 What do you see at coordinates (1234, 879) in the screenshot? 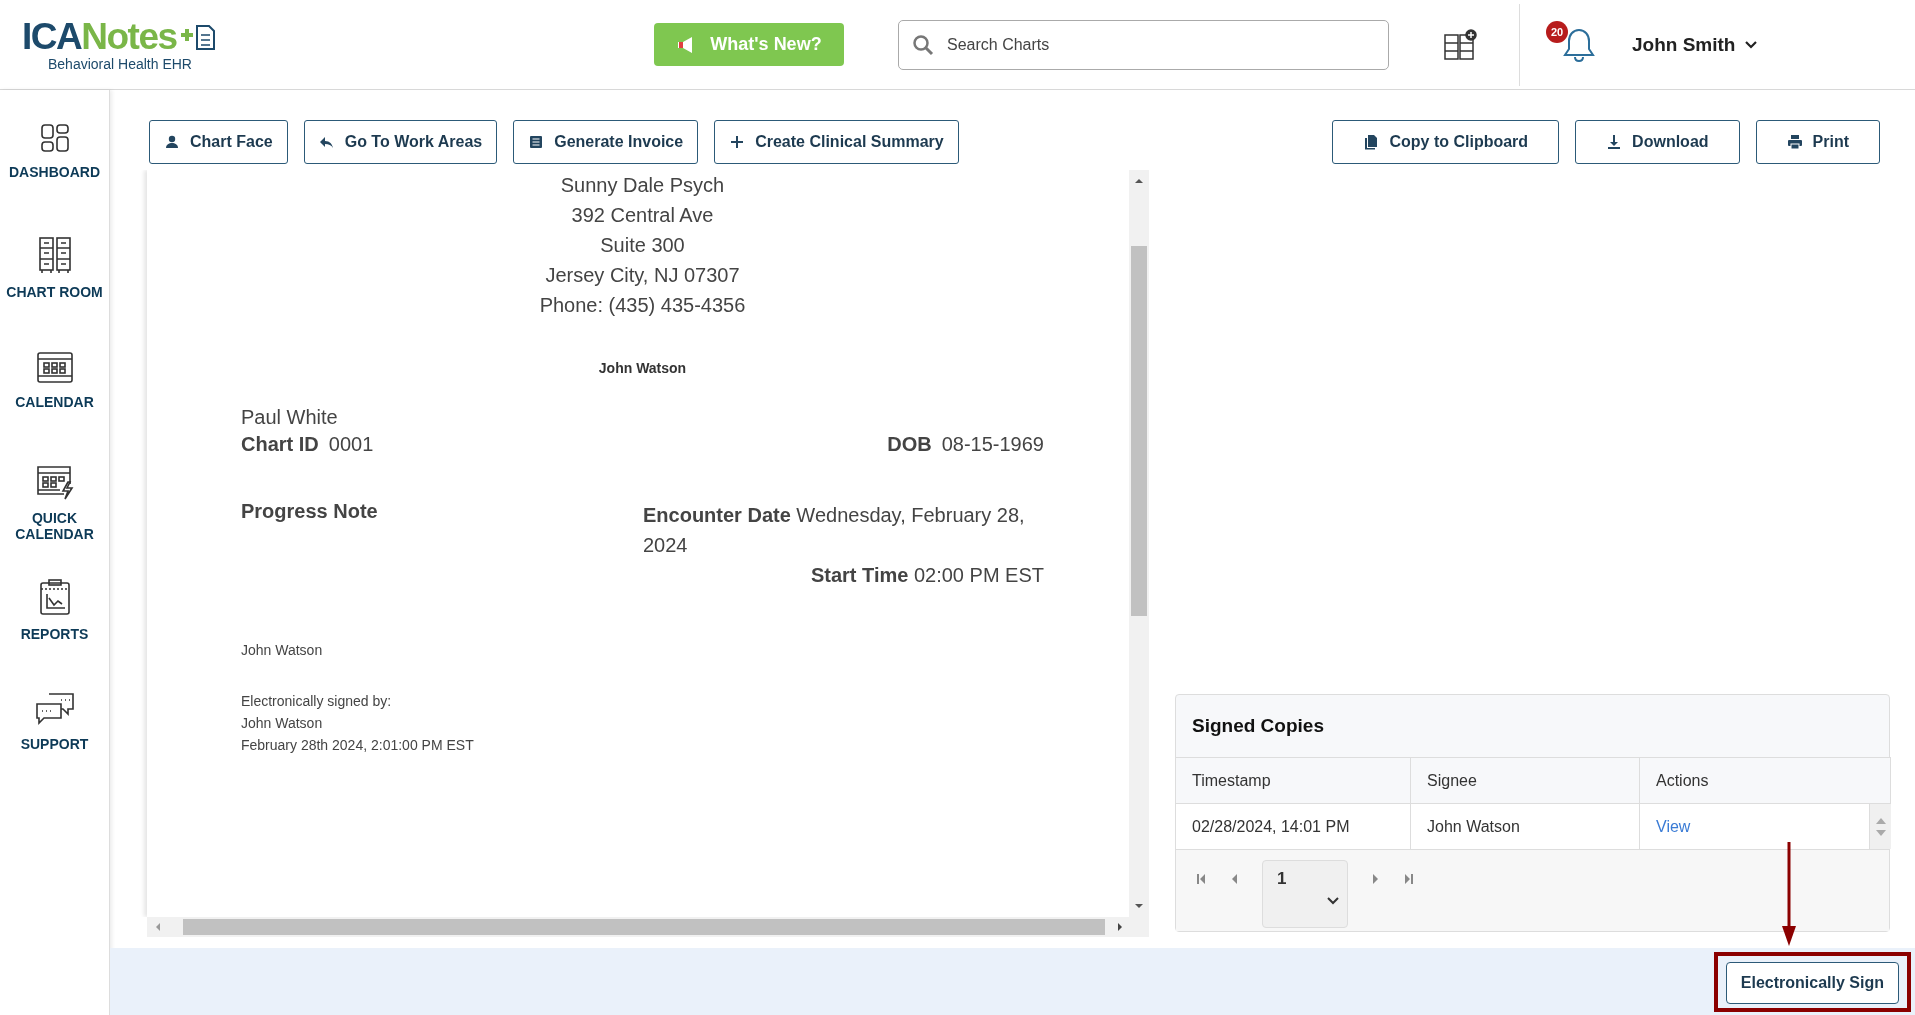
I see `previous-page-icon` at bounding box center [1234, 879].